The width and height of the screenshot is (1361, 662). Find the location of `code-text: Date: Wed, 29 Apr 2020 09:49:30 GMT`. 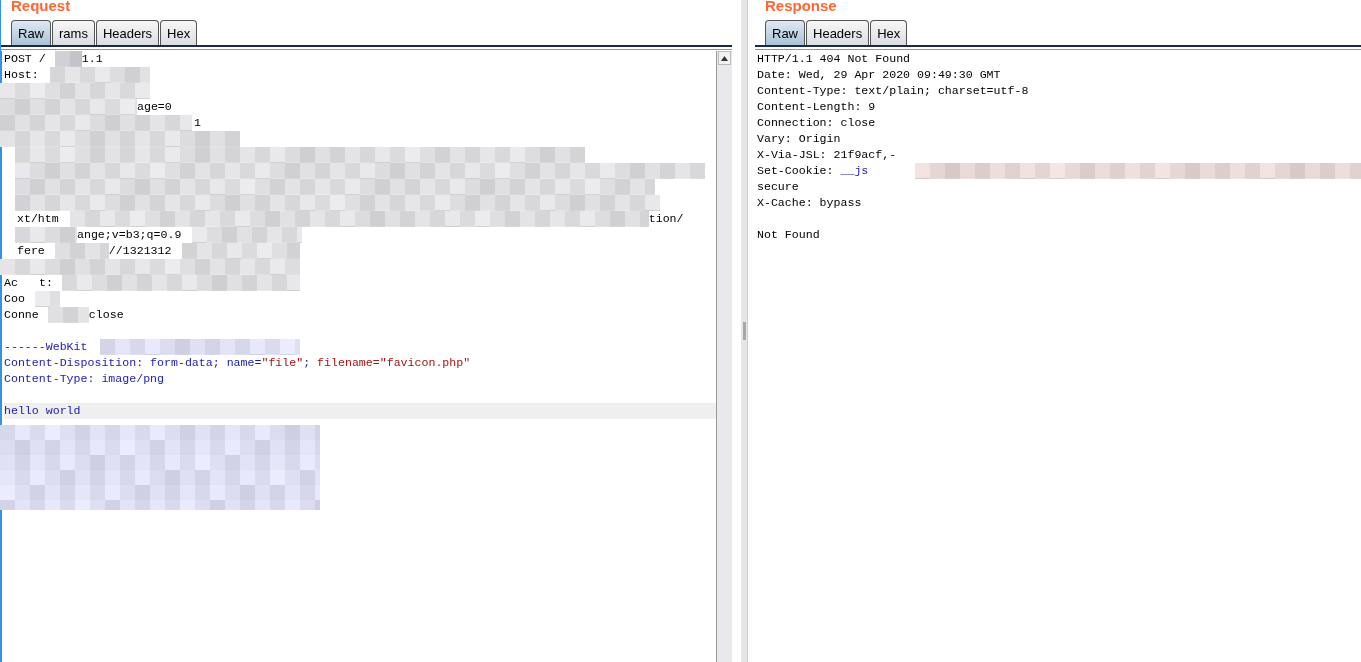

code-text: Date: Wed, 29 Apr 2020 09:49:30 GMT is located at coordinates (879, 75).